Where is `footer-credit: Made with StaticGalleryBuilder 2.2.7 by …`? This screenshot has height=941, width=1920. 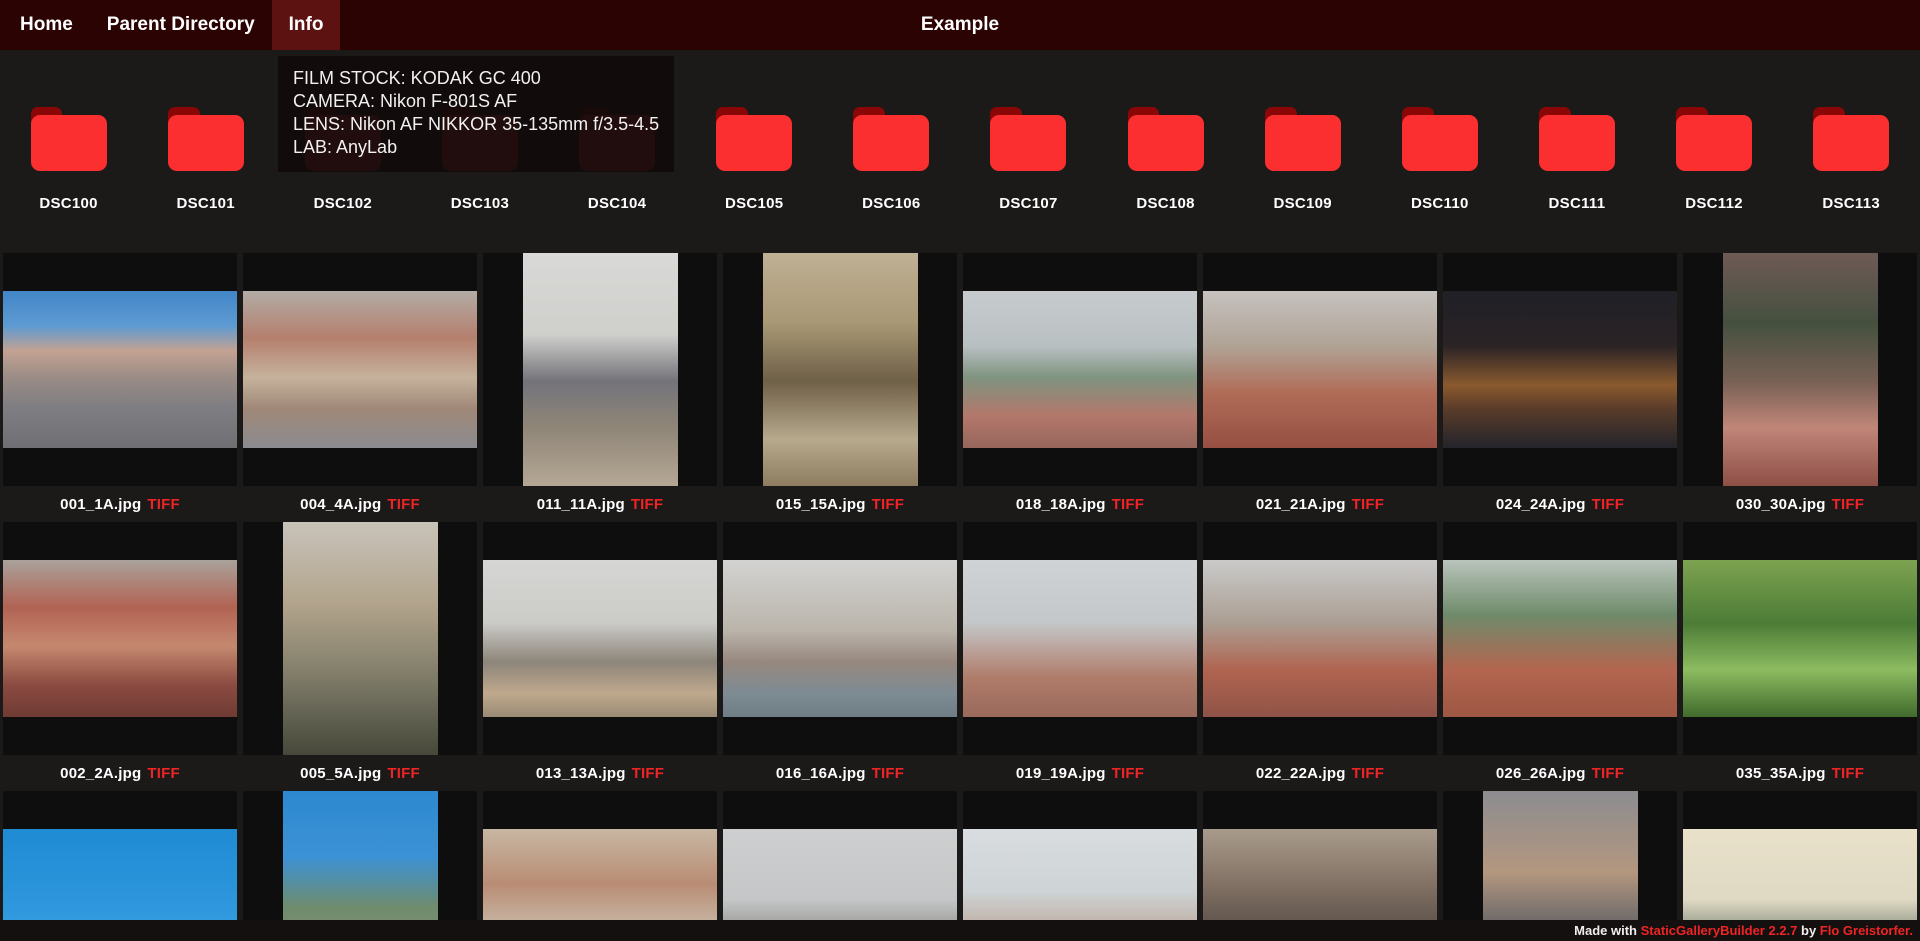 footer-credit: Made with StaticGalleryBuilder 2.2.7 by … is located at coordinates (960, 930).